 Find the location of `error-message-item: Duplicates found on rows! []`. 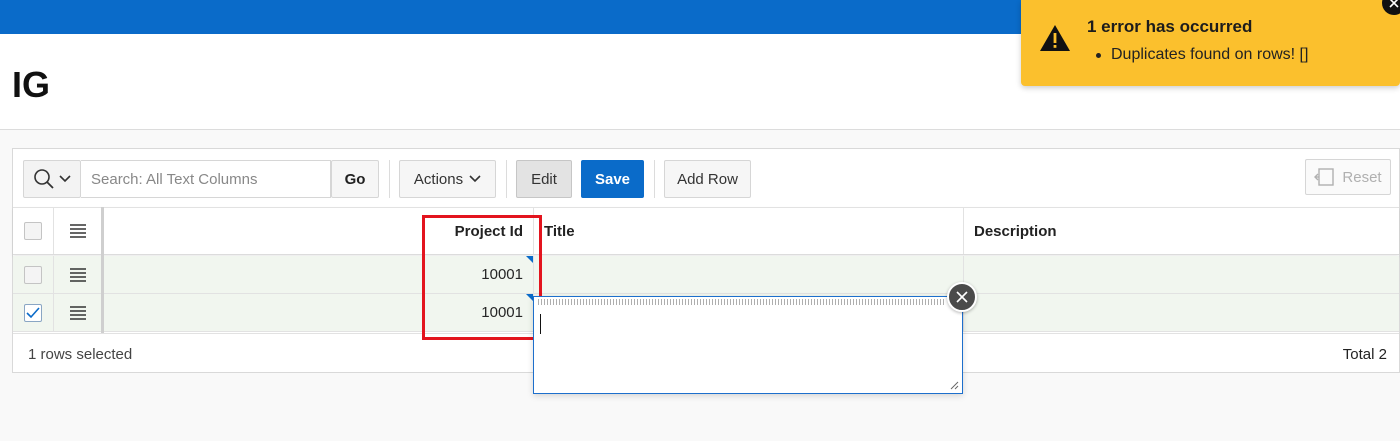

error-message-item: Duplicates found on rows! [] is located at coordinates (1202, 55).